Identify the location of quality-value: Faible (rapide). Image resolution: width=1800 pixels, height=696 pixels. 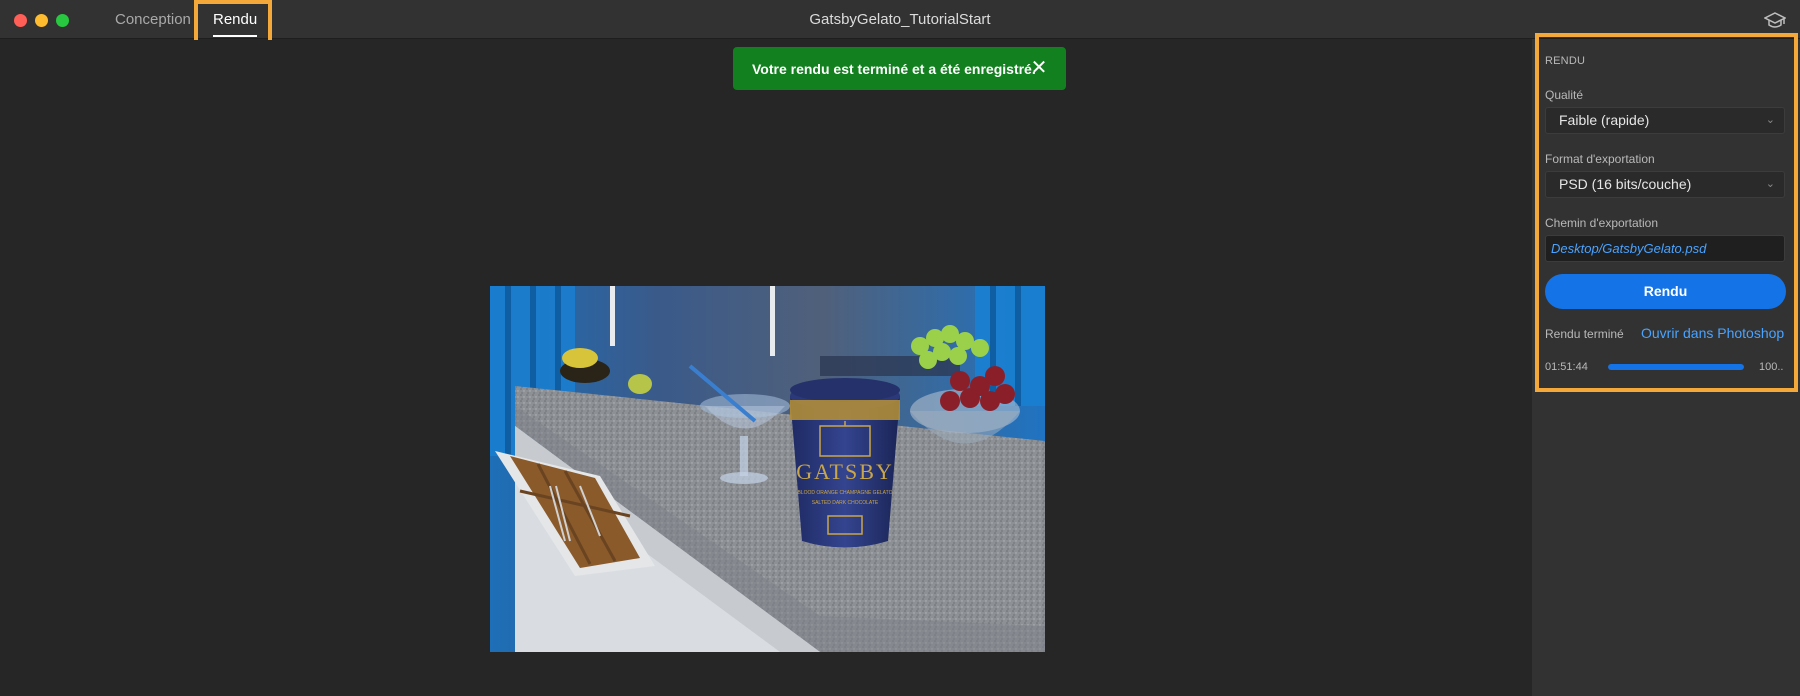
(1604, 120).